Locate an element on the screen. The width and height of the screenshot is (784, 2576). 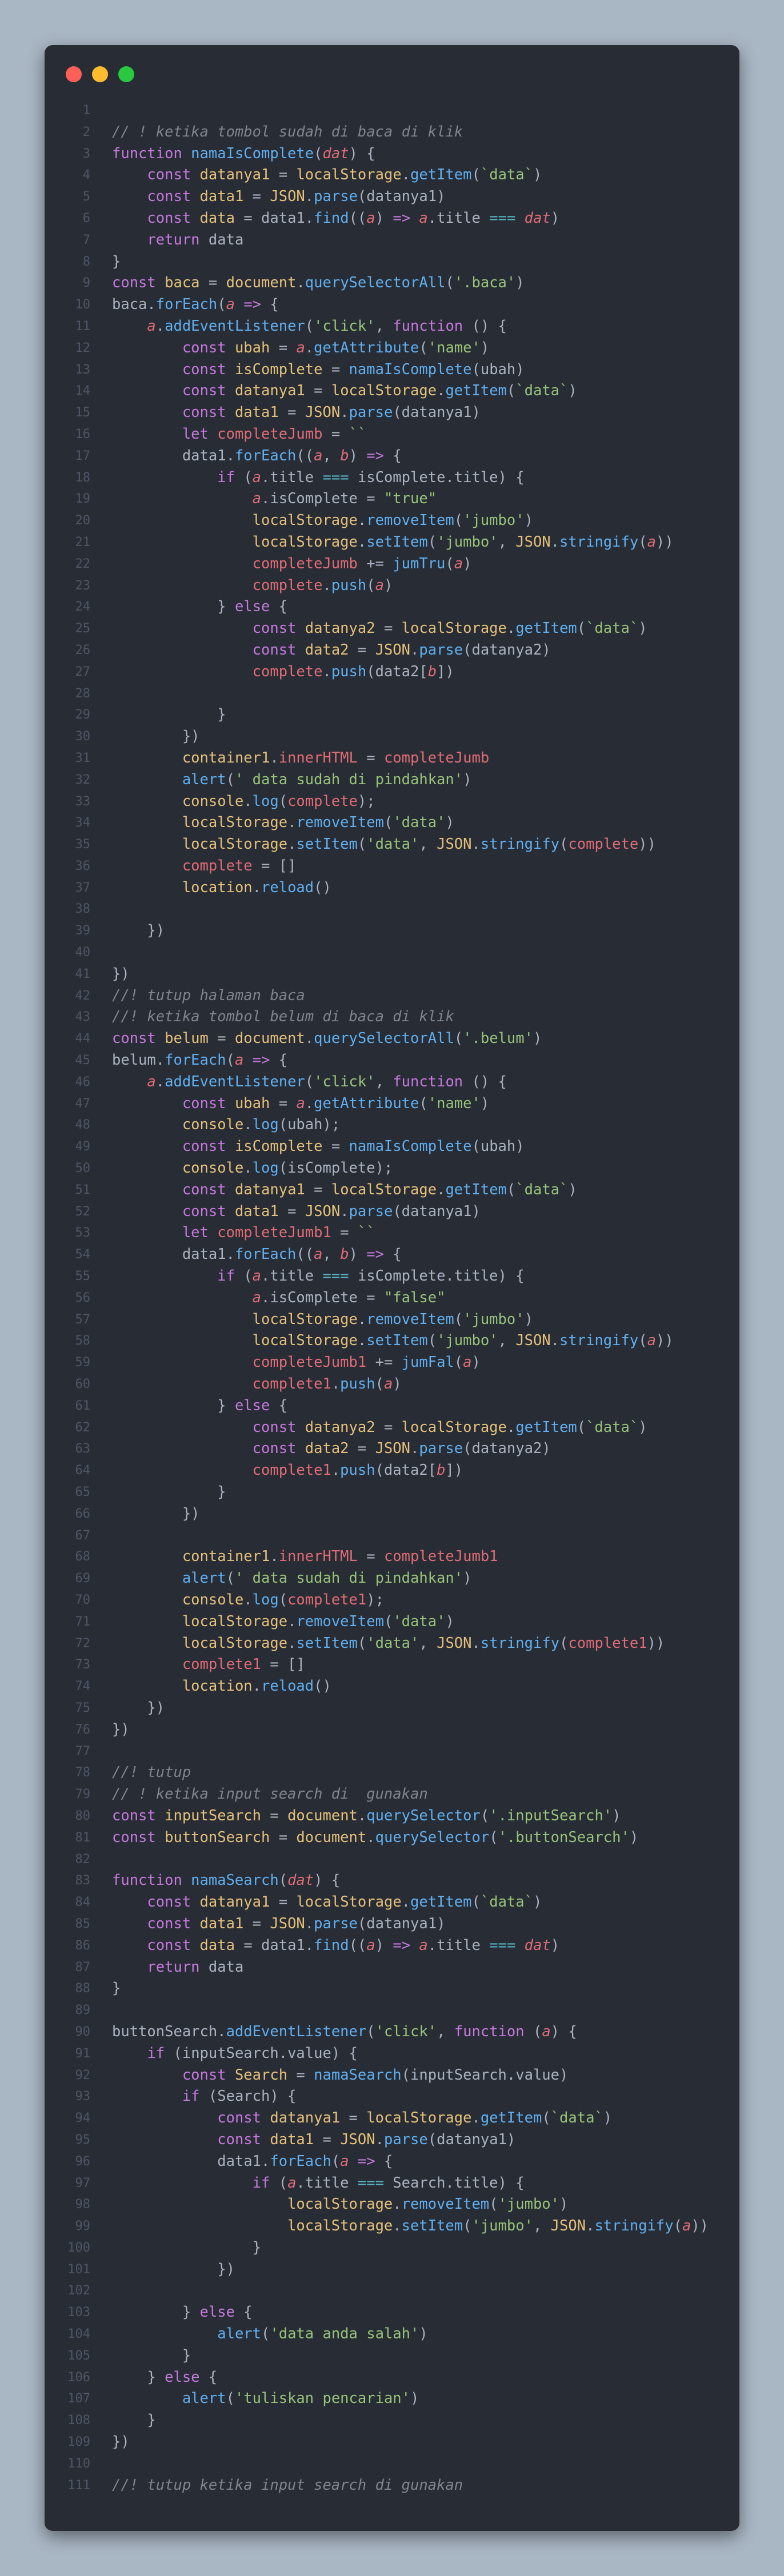
code-token: console is located at coordinates (213, 801).